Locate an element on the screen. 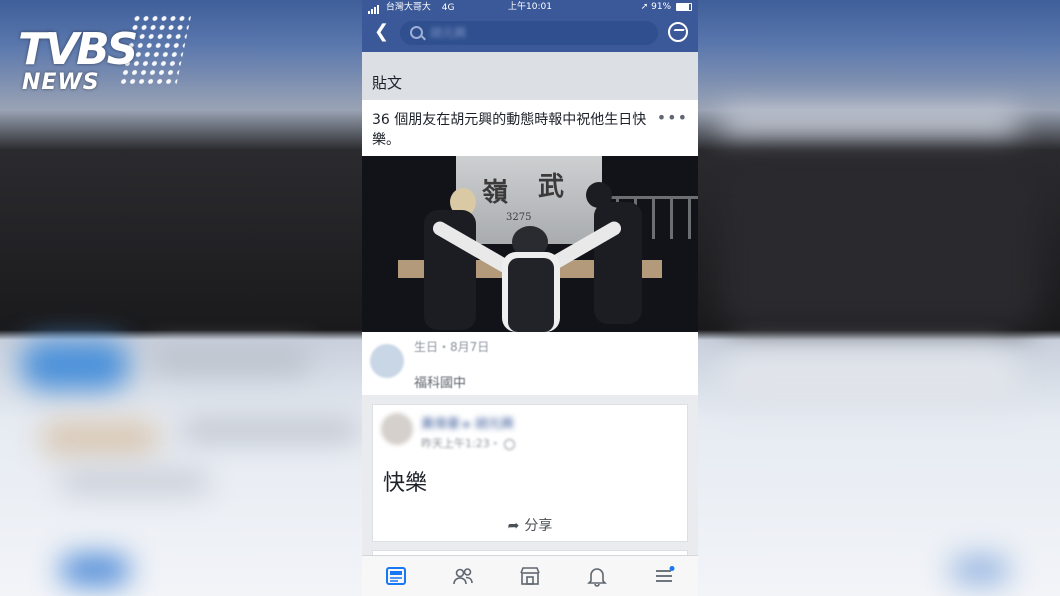 This screenshot has height=596, width=1060. tab-news-feed is located at coordinates (396, 576).